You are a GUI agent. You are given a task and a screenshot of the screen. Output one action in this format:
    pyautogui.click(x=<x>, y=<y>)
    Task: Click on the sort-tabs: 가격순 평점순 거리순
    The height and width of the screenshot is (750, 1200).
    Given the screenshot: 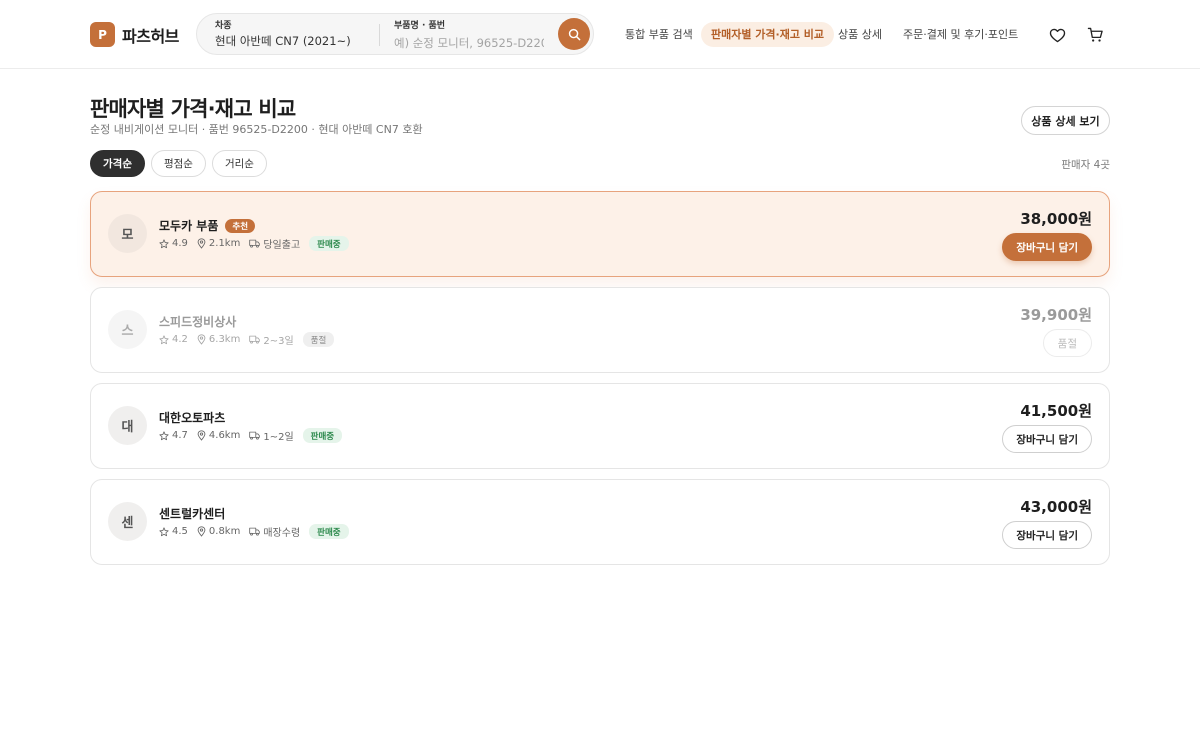 What is the action you would take?
    pyautogui.click(x=181, y=163)
    